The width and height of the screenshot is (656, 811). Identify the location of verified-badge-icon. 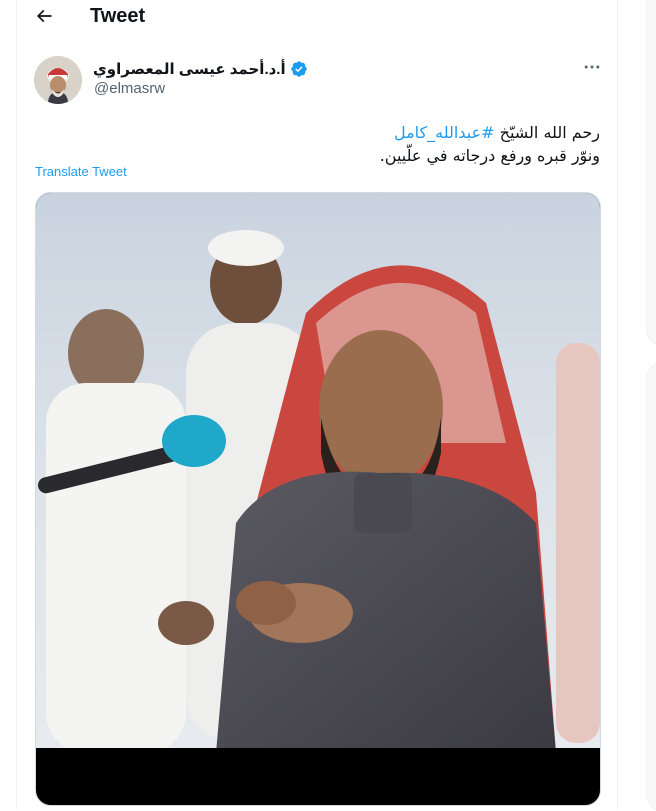
(299, 69).